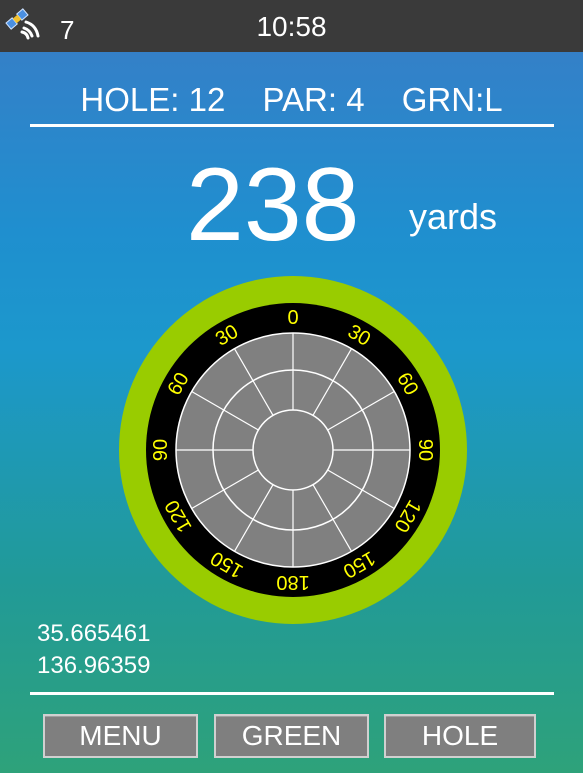 The width and height of the screenshot is (583, 773). What do you see at coordinates (292, 693) in the screenshot?
I see `divider-bottom` at bounding box center [292, 693].